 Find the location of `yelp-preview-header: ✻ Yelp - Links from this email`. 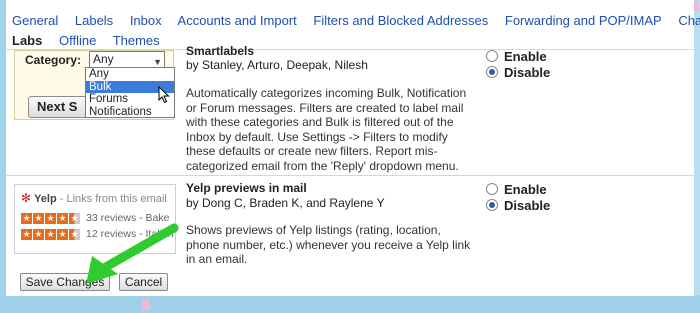

yelp-preview-header: ✻ Yelp - Links from this email is located at coordinates (94, 198).